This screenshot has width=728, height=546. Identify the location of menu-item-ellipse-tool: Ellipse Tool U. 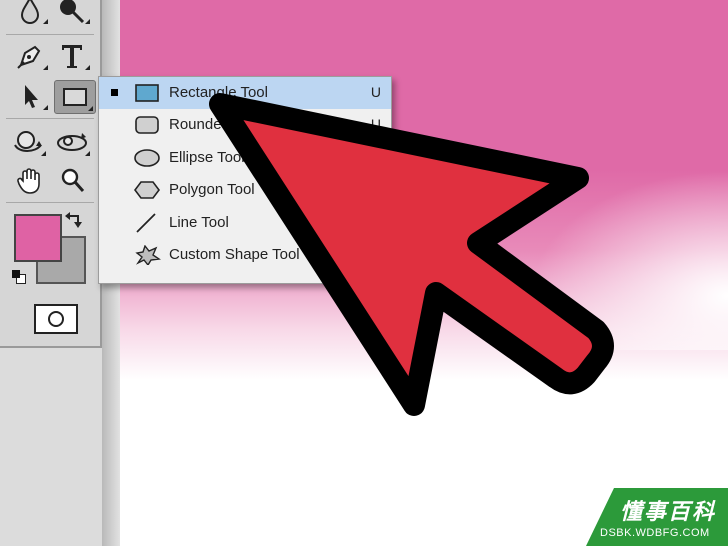
(245, 158).